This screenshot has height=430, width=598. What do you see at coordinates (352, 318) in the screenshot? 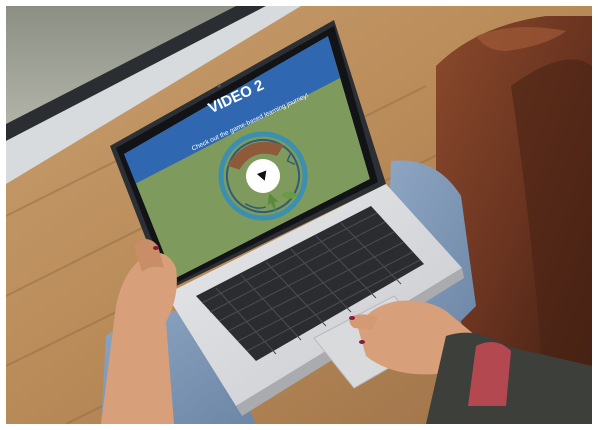
I see `nail-polish-right` at bounding box center [352, 318].